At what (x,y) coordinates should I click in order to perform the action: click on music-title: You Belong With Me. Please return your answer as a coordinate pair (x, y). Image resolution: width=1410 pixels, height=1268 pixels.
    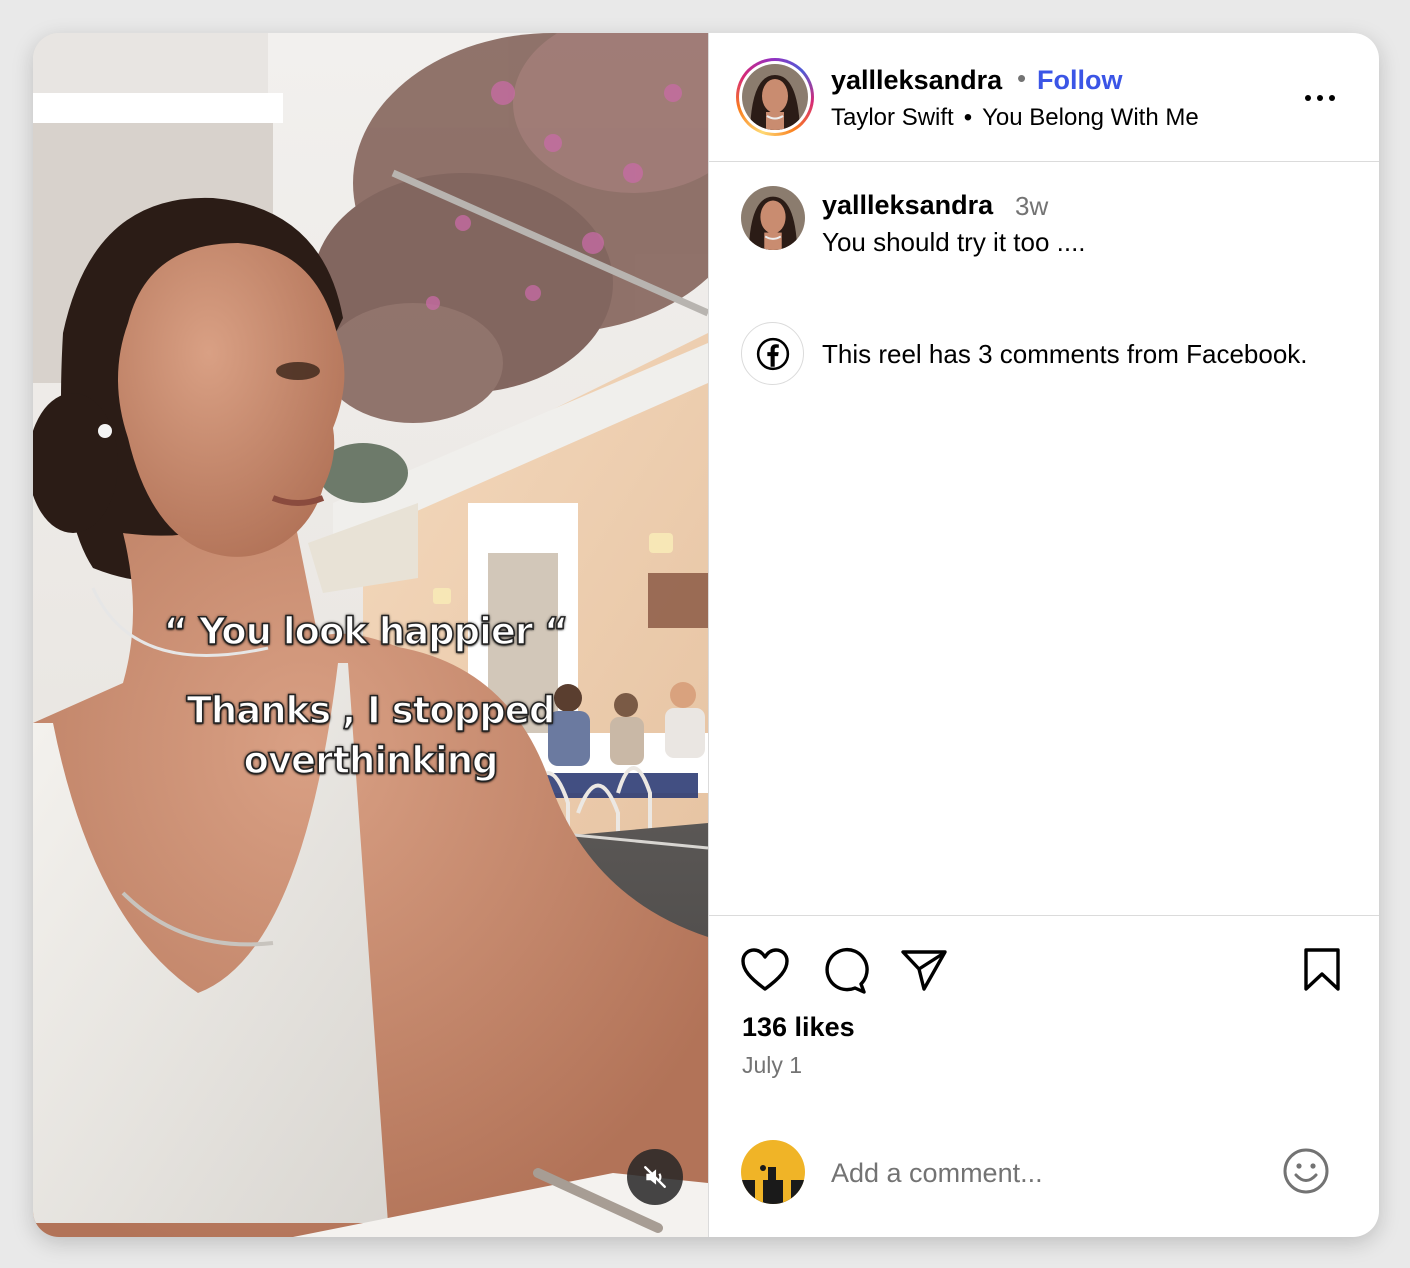
    Looking at the image, I should click on (1090, 117).